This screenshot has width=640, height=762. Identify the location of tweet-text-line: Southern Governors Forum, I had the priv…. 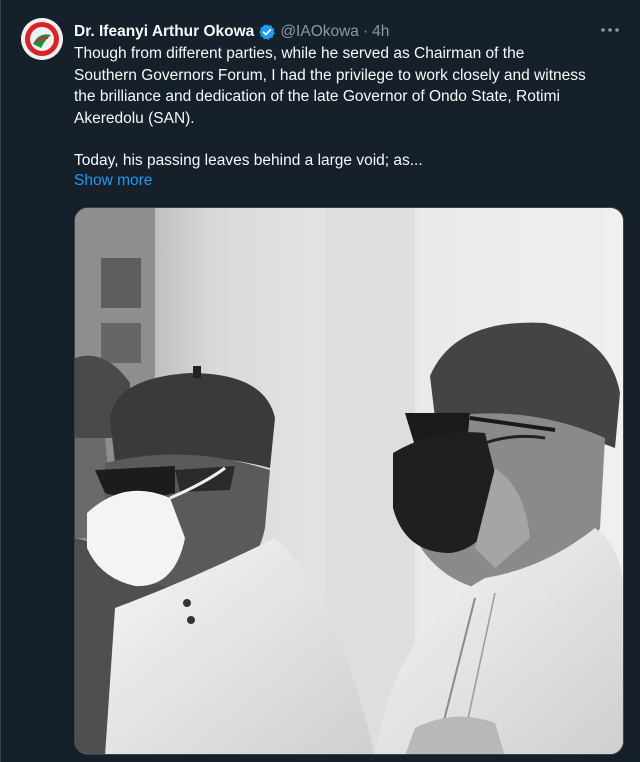
(330, 75).